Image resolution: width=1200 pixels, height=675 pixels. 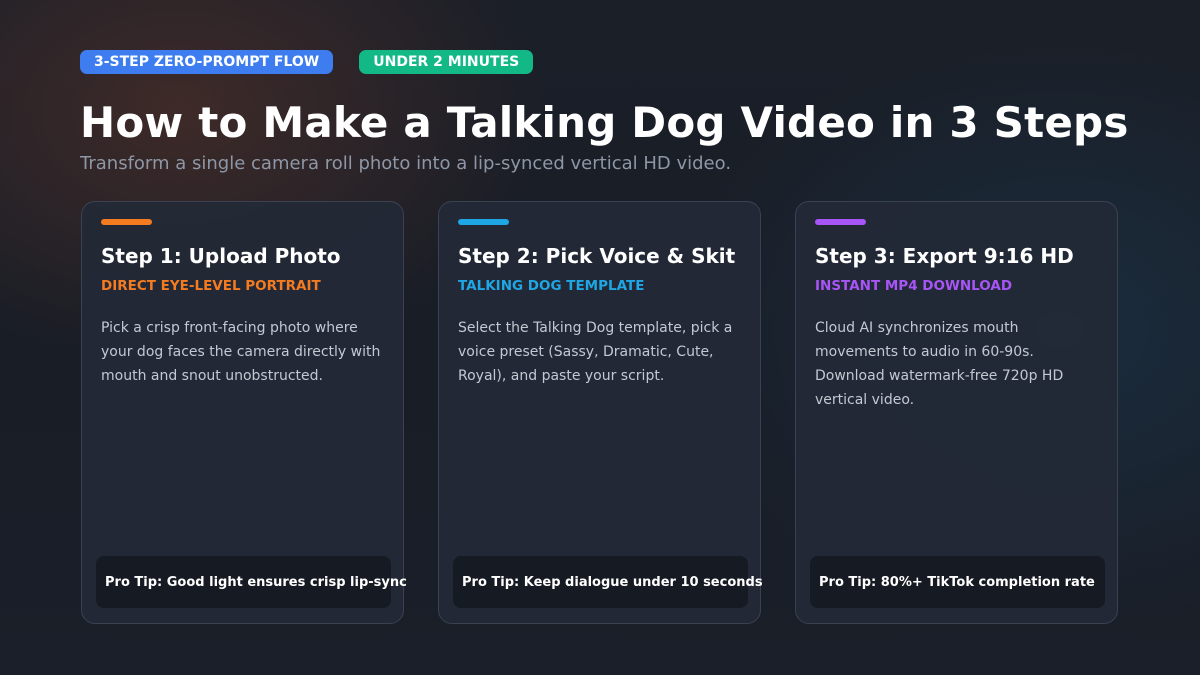 What do you see at coordinates (612, 582) in the screenshot?
I see `pro-tip-text: Pro Tip: Keep dialogue under 10 seconds` at bounding box center [612, 582].